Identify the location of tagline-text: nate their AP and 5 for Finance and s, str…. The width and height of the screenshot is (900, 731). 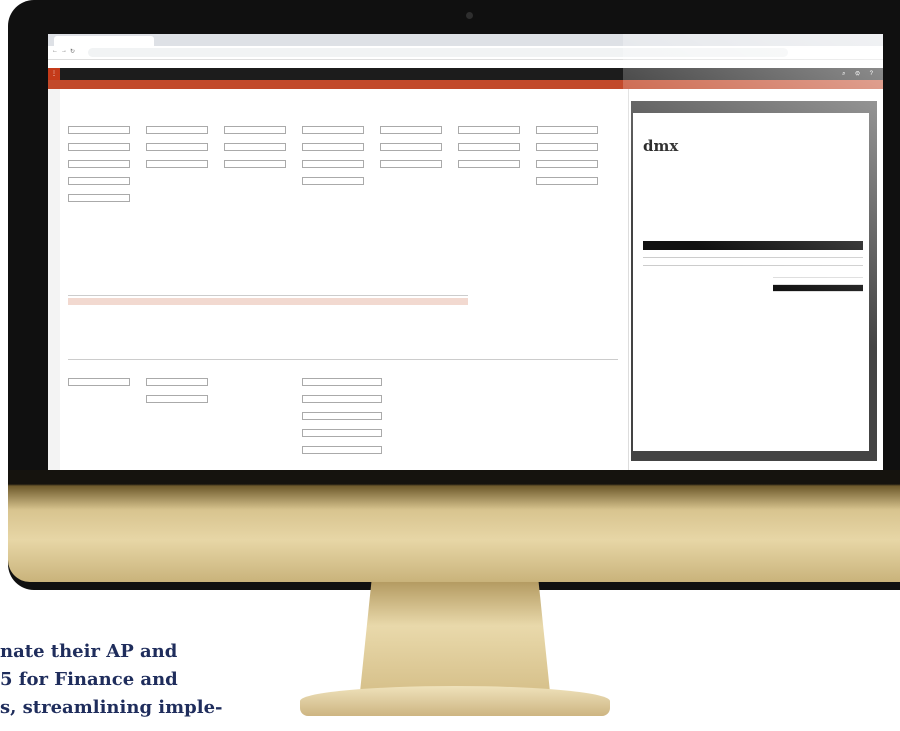
(111, 680).